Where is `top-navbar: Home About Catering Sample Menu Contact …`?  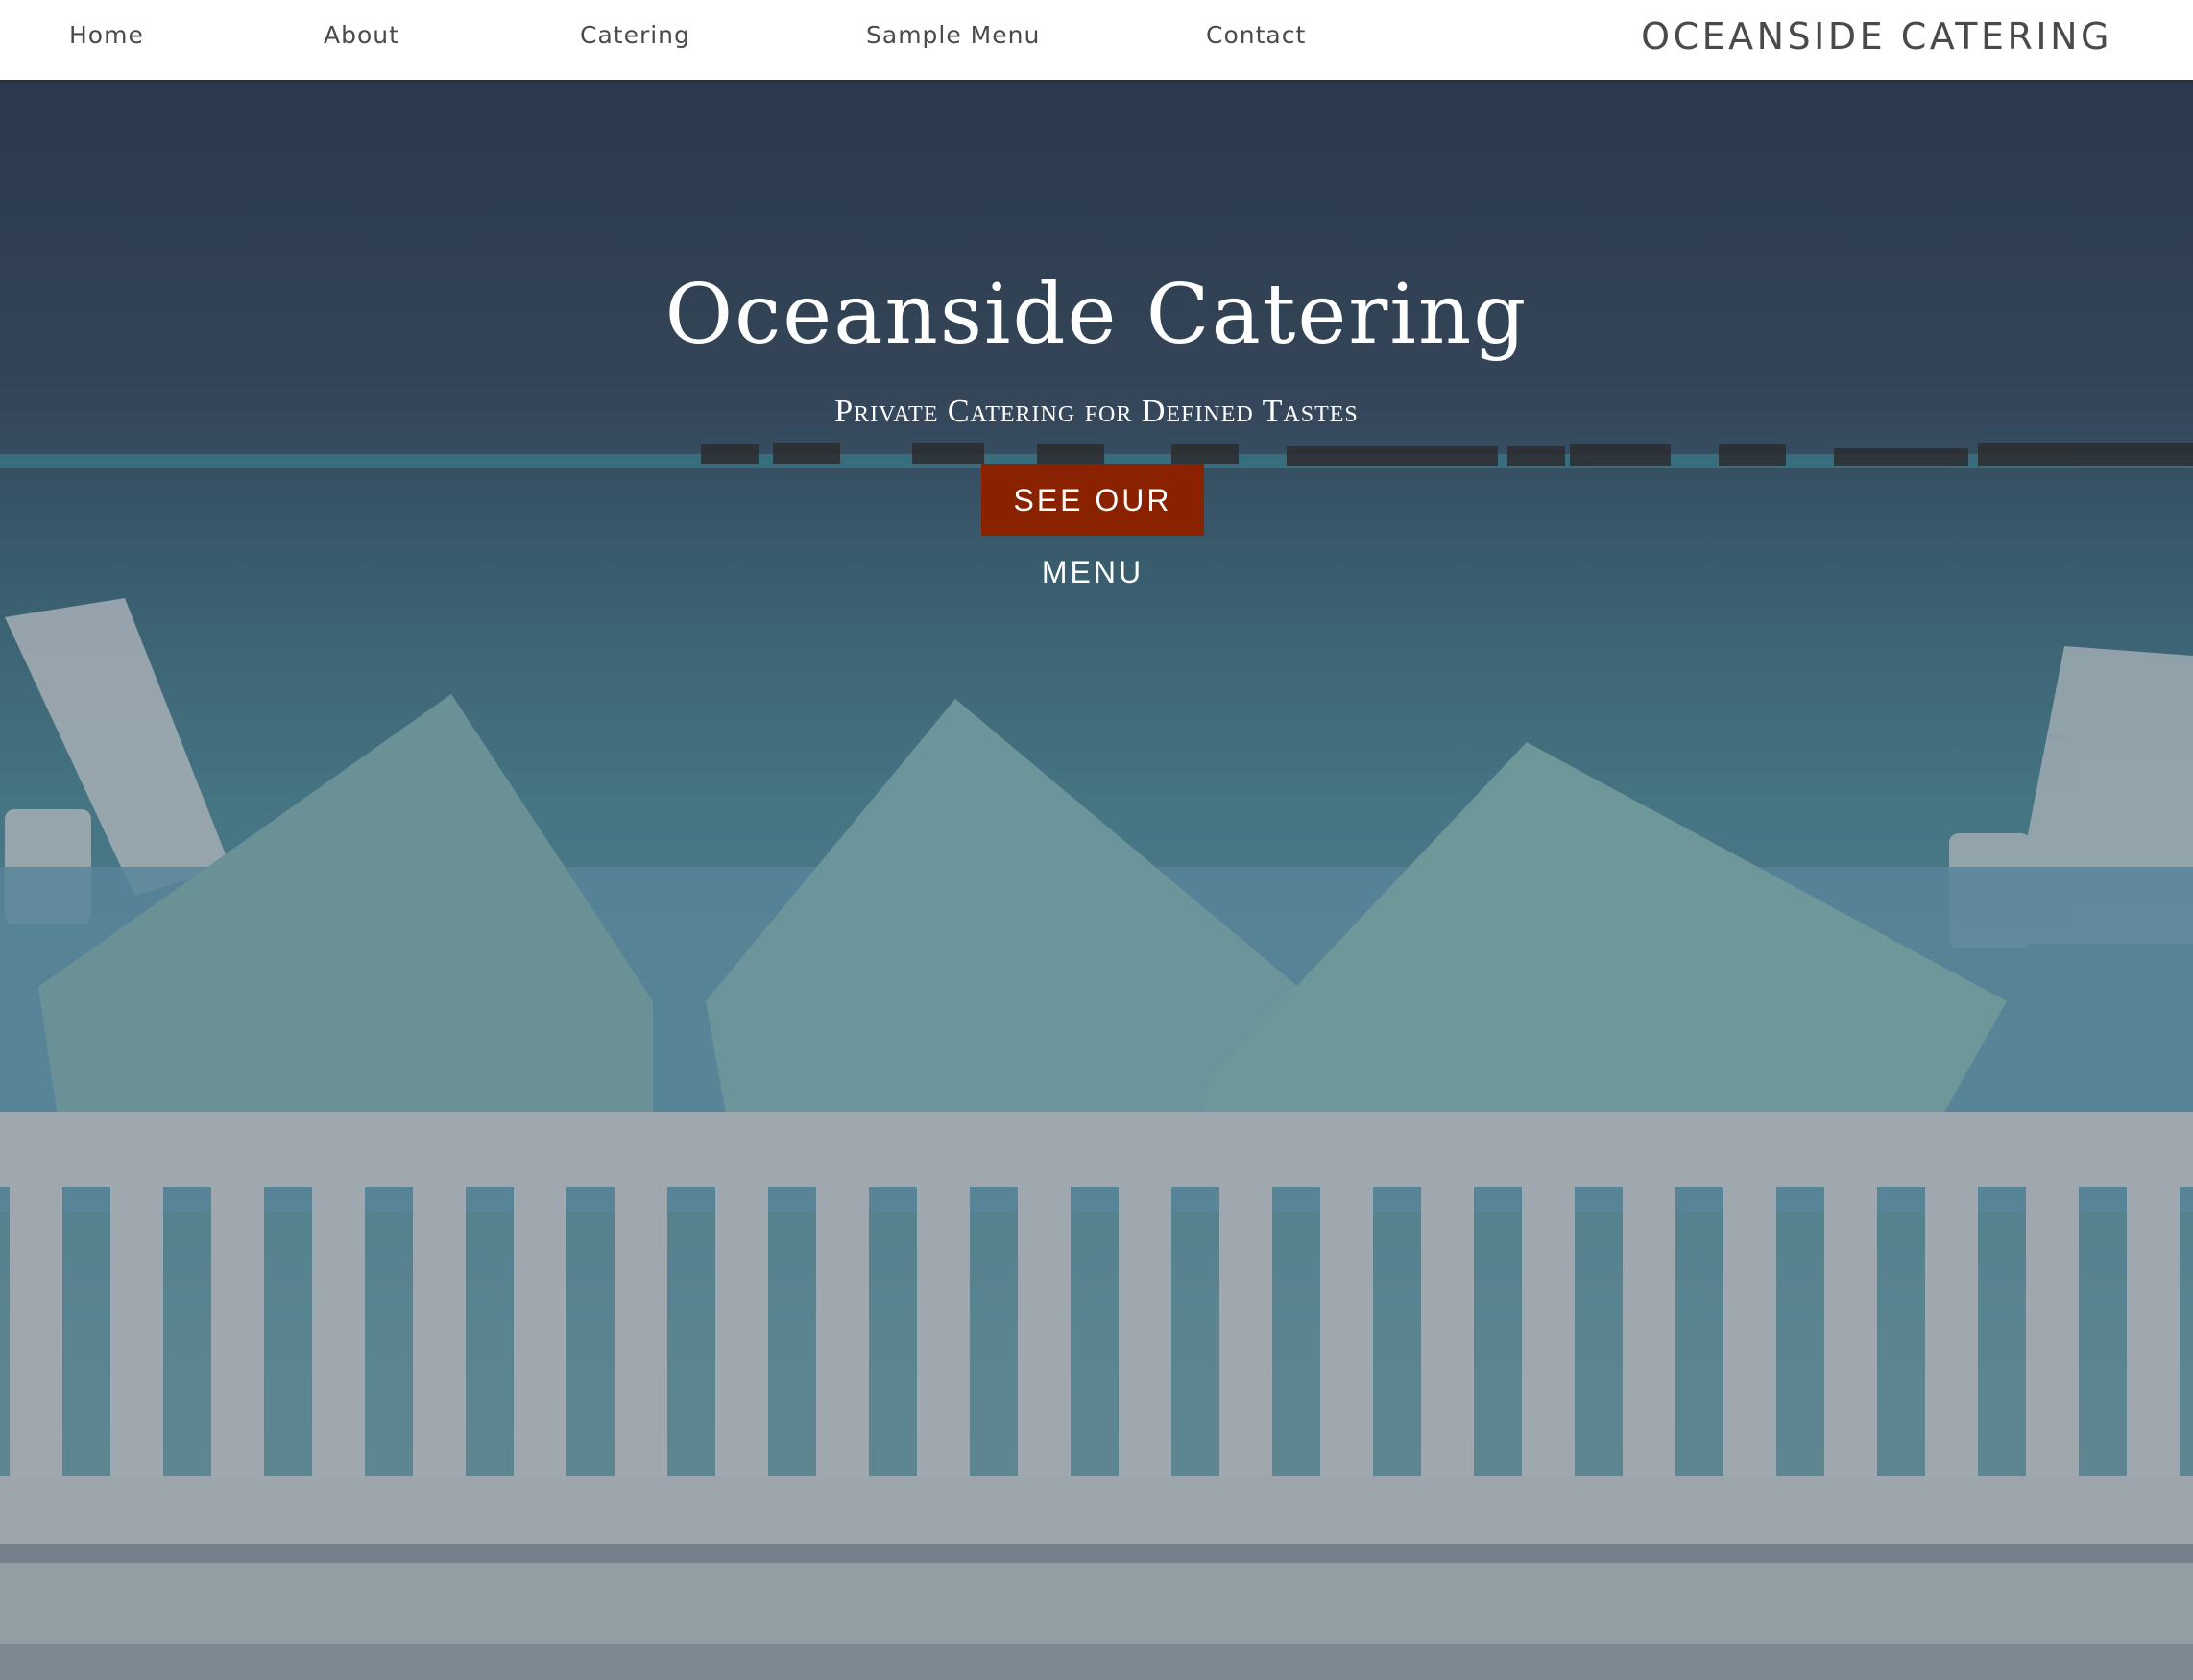 top-navbar: Home About Catering Sample Menu Contact … is located at coordinates (1096, 40).